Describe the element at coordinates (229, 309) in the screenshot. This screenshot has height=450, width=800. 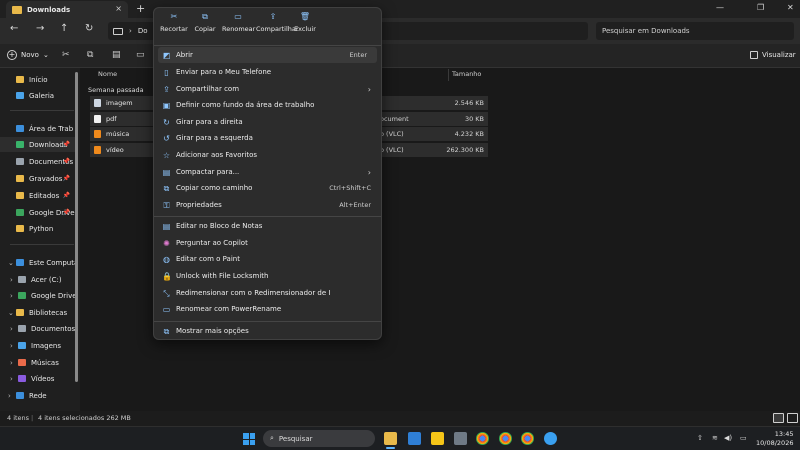
I see `menu-item-label: Renomear com PowerRename` at that location.